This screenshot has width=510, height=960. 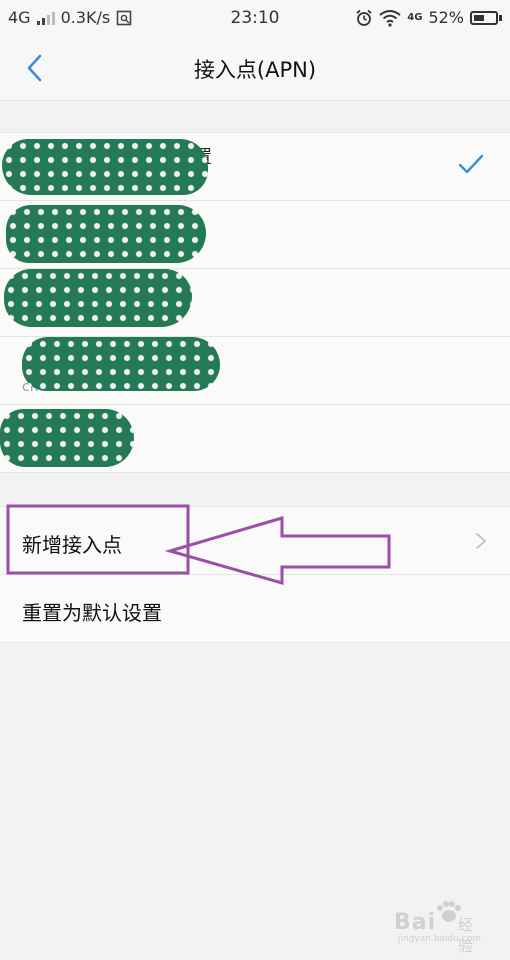 I want to click on wifi-icon, so click(x=390, y=18).